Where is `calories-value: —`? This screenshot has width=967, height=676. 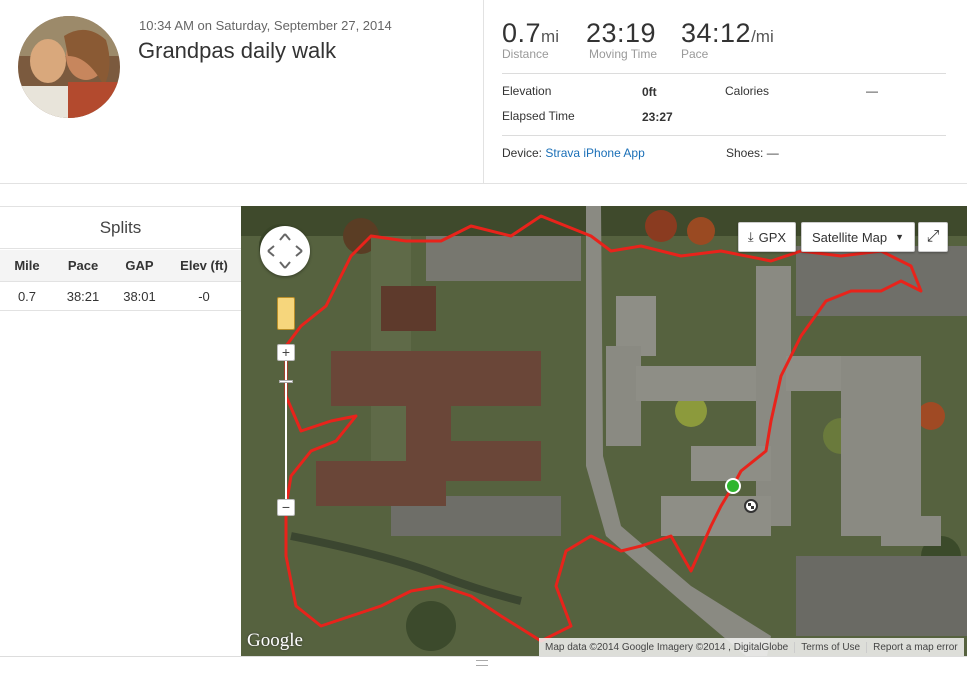 calories-value: — is located at coordinates (872, 91).